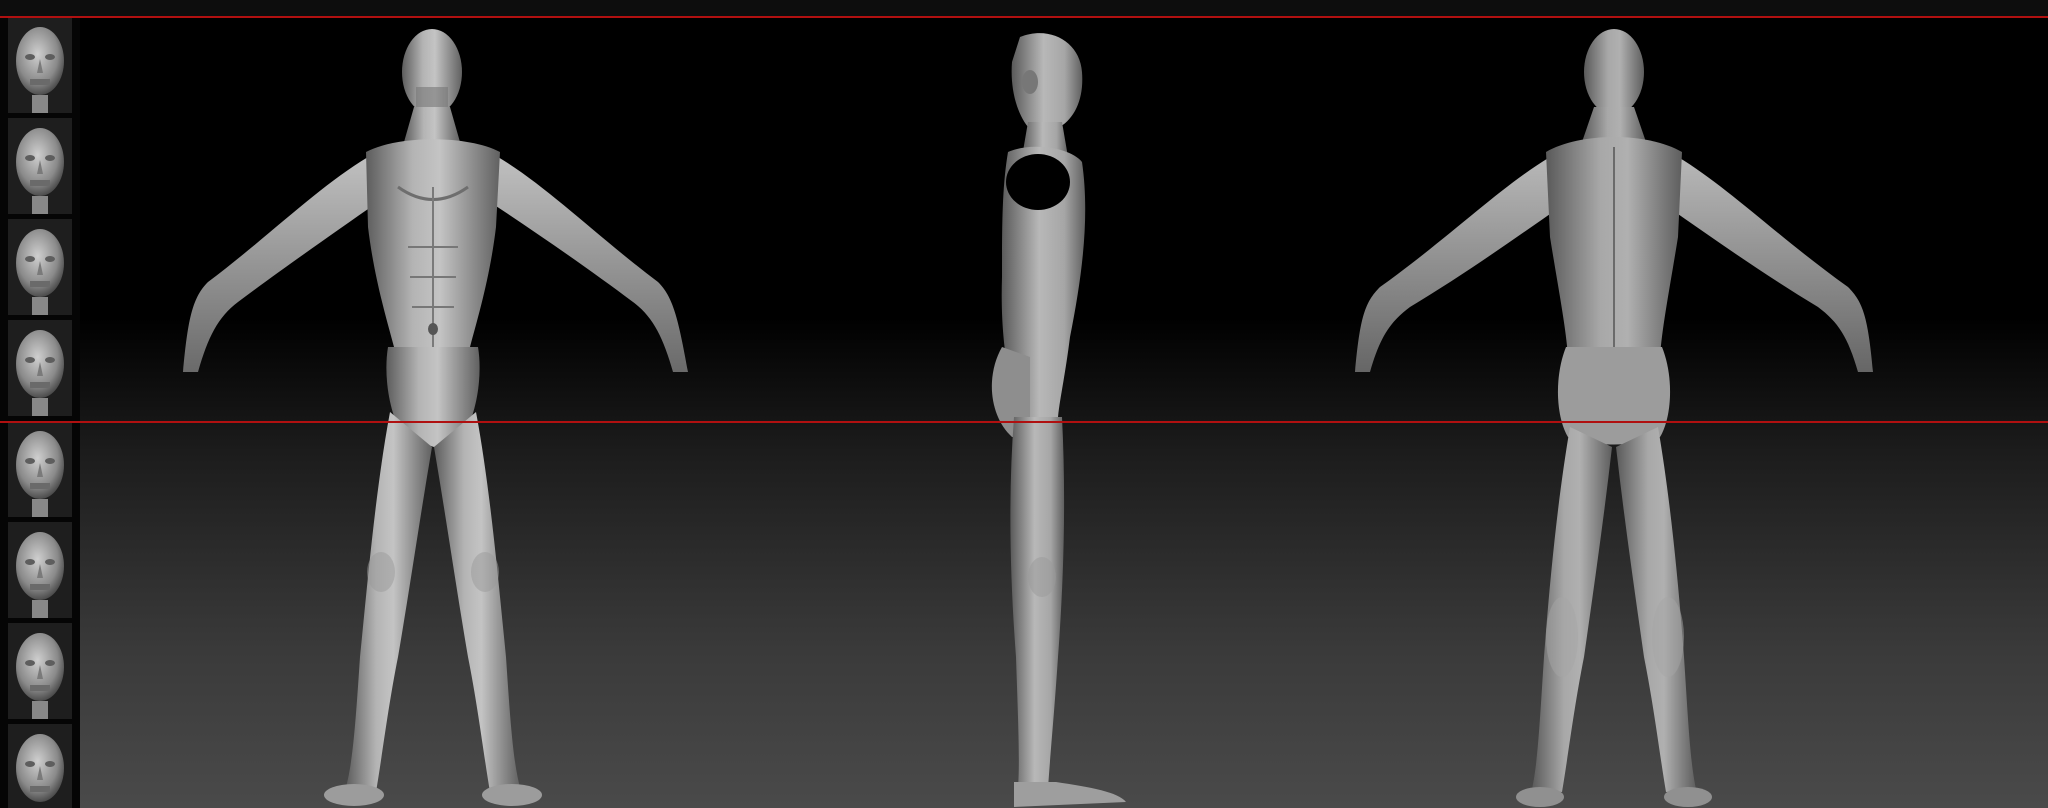 Image resolution: width=2048 pixels, height=808 pixels. I want to click on crotch-guide-line, so click(1024, 422).